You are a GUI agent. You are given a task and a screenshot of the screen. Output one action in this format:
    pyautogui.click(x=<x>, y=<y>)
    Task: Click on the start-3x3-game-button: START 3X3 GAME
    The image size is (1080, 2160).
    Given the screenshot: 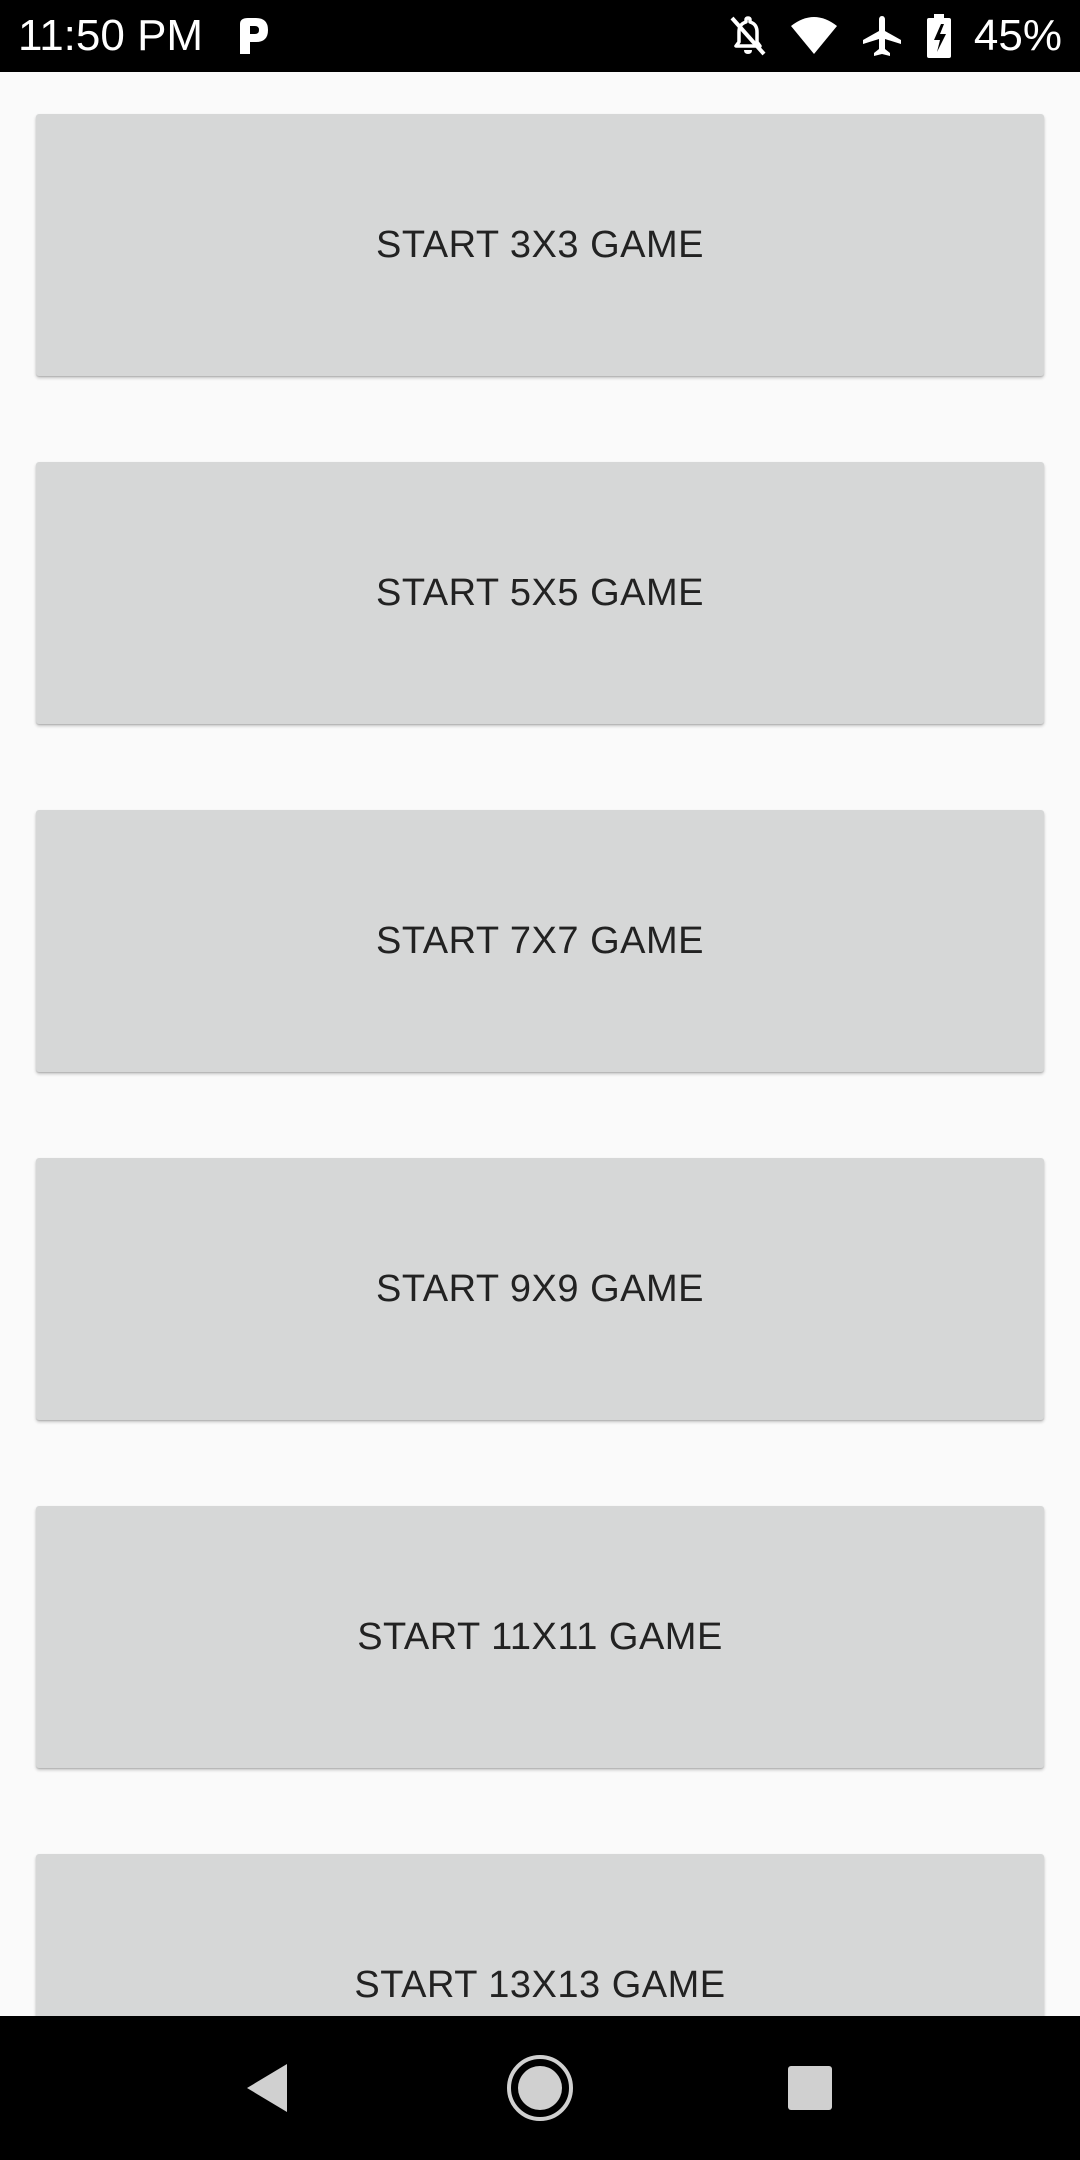 What is the action you would take?
    pyautogui.click(x=540, y=245)
    